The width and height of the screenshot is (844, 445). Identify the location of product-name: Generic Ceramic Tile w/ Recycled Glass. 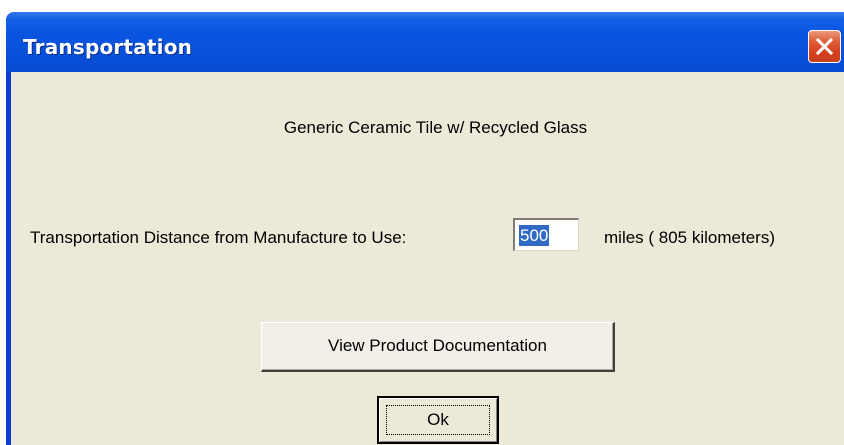
(435, 127).